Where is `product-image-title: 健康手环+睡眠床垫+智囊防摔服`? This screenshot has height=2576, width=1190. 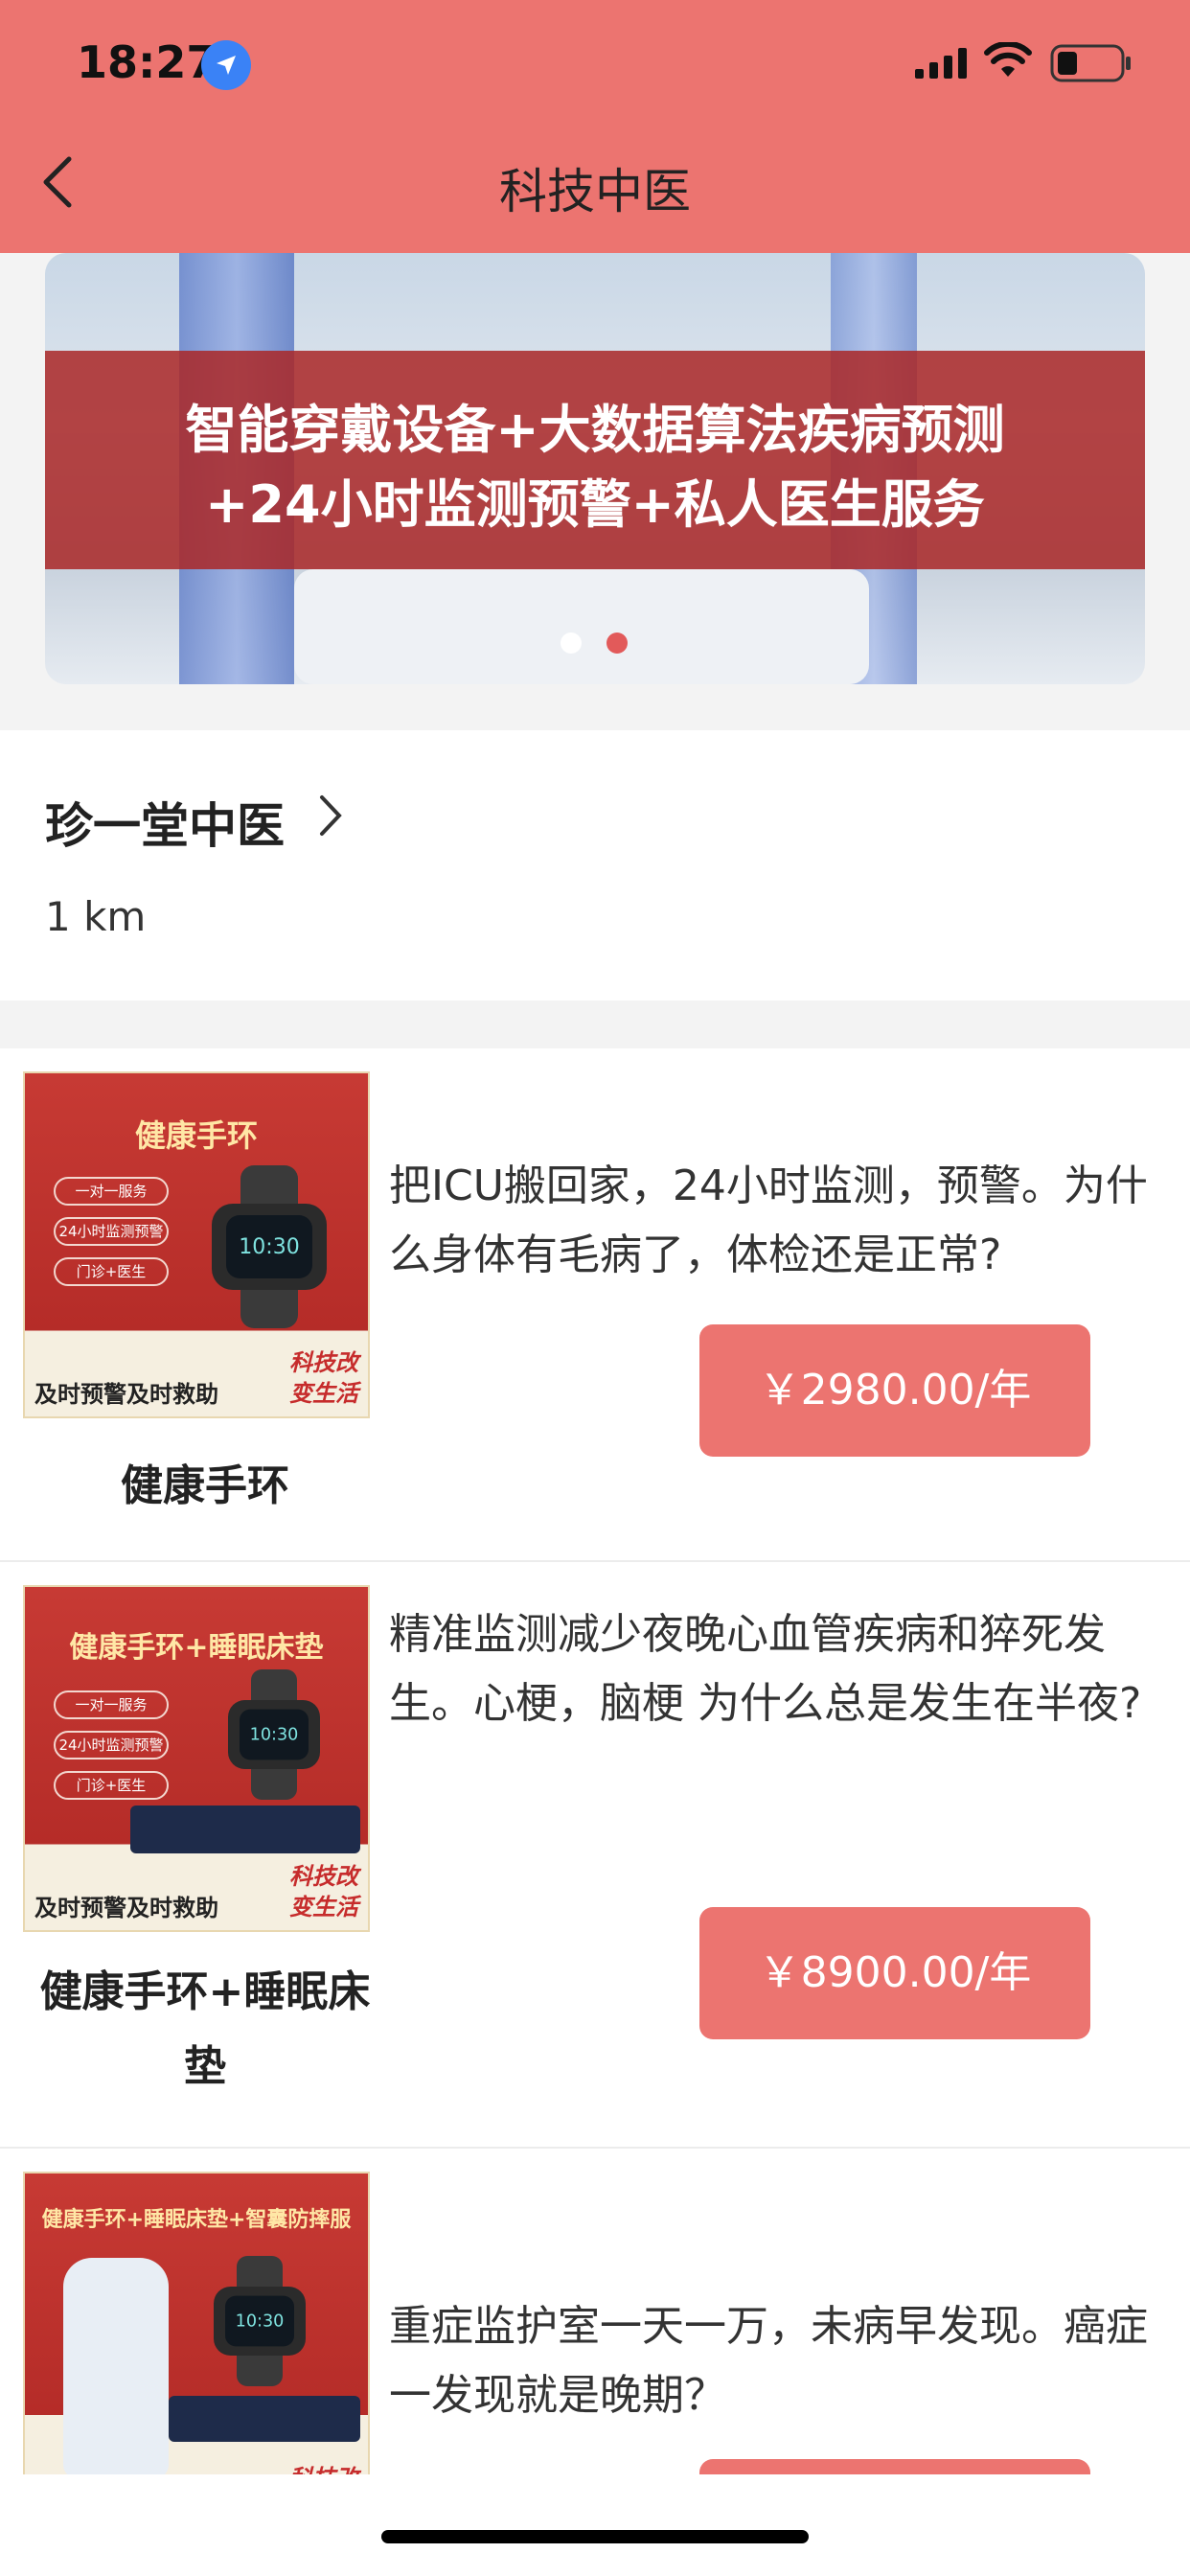 product-image-title: 健康手环+睡眠床垫+智囊防摔服 is located at coordinates (197, 2220).